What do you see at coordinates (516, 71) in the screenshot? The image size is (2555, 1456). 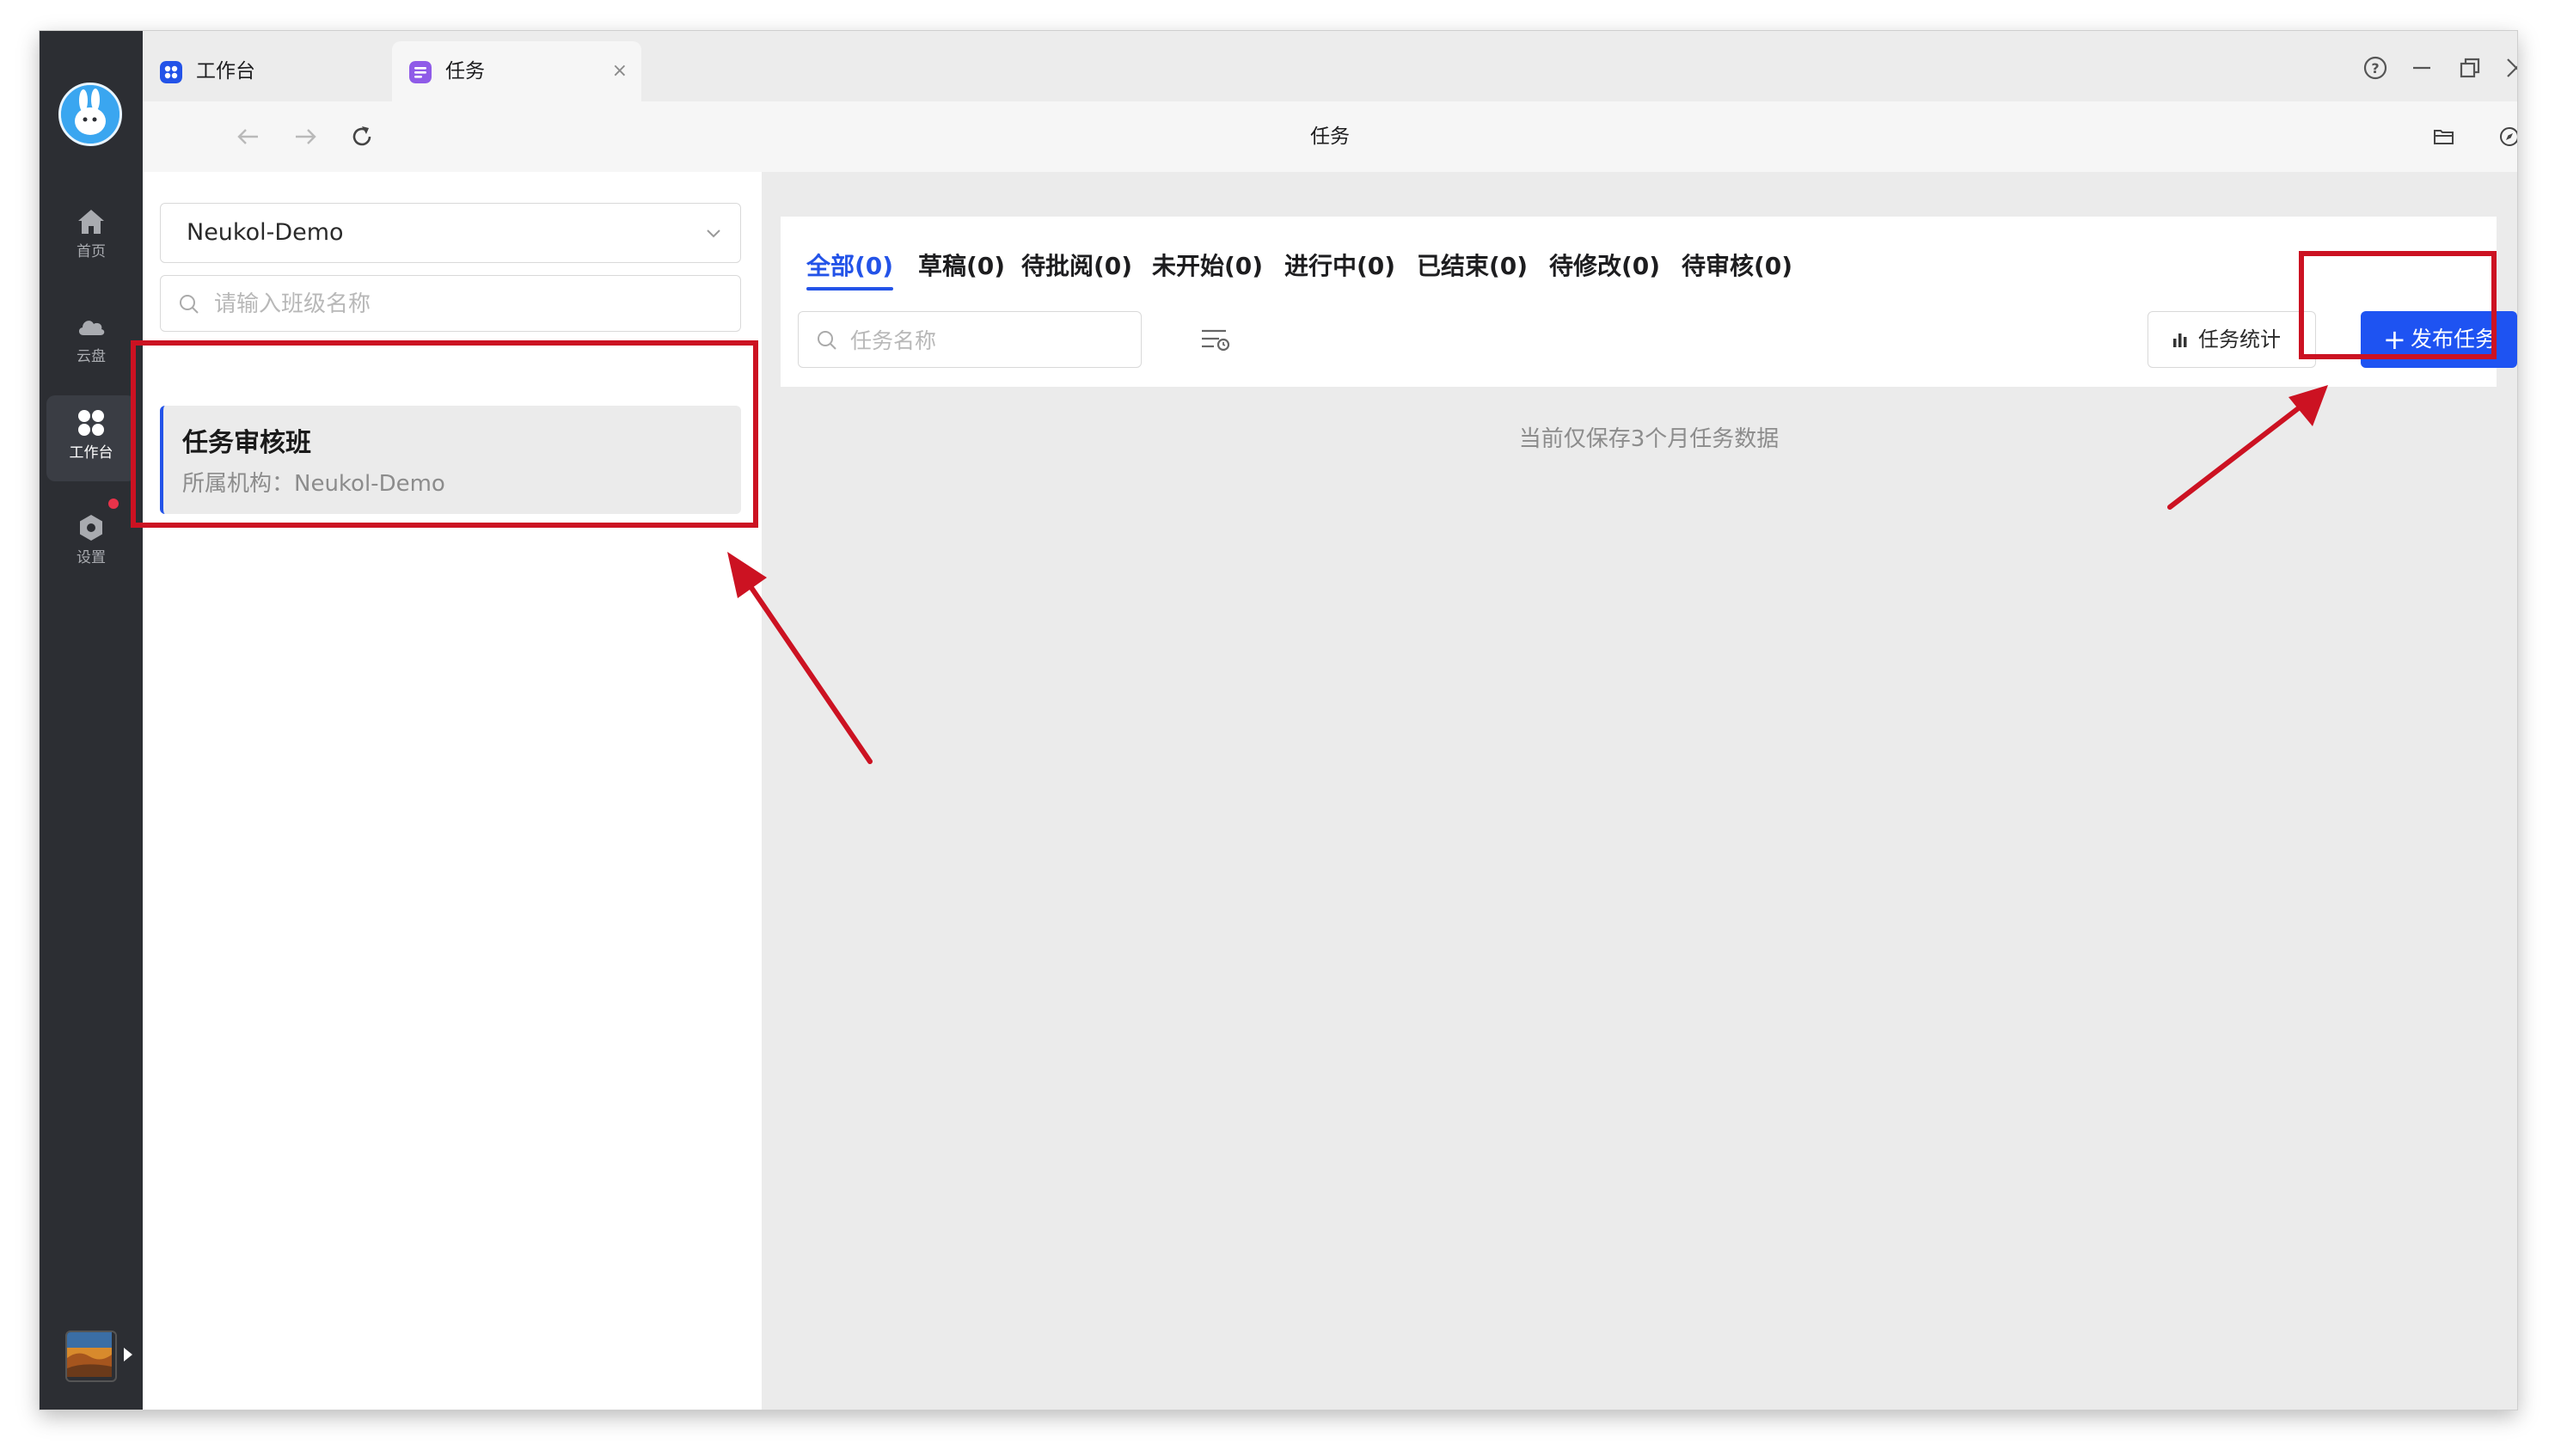 I see `tab-task: 任务 ×` at bounding box center [516, 71].